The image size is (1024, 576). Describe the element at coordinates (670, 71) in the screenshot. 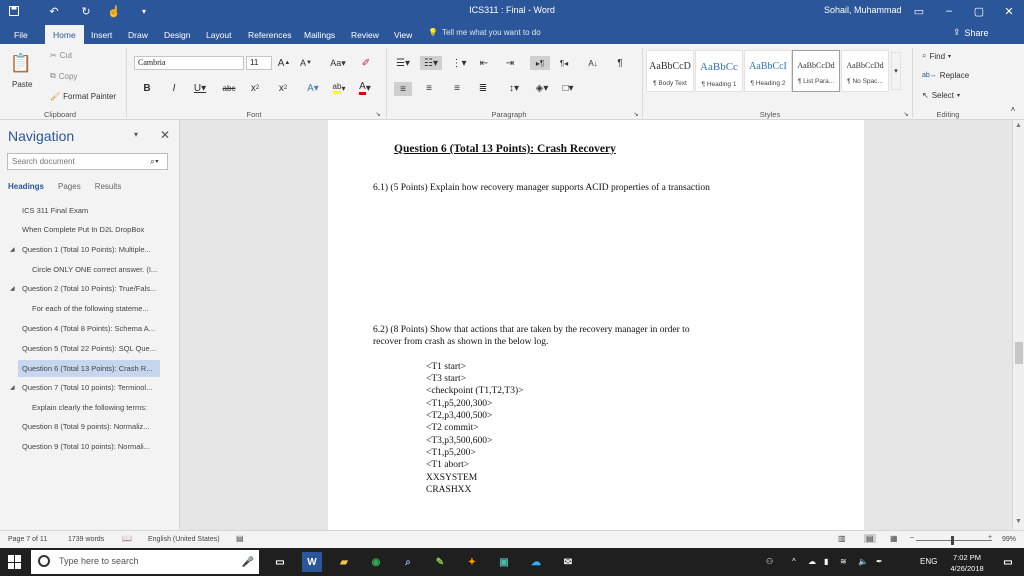

I see `style-body-text: AaBbCcD ¶ Body Text` at that location.